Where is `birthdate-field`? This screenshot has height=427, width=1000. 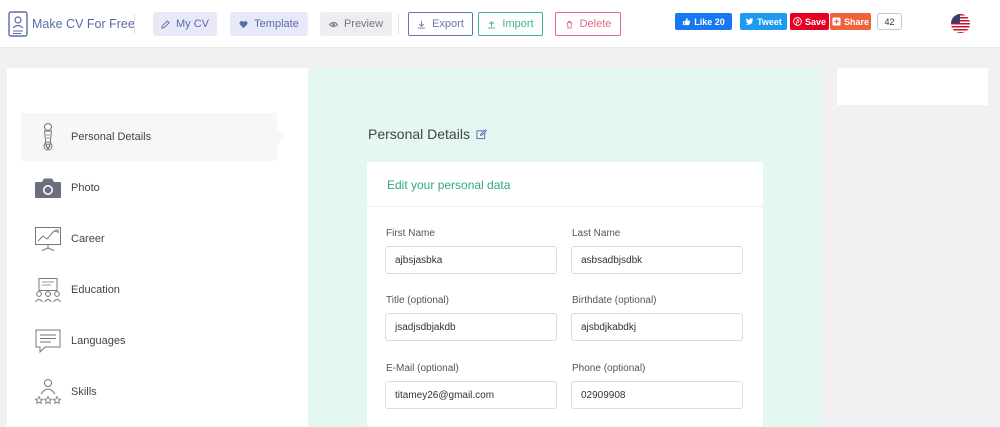 birthdate-field is located at coordinates (657, 327).